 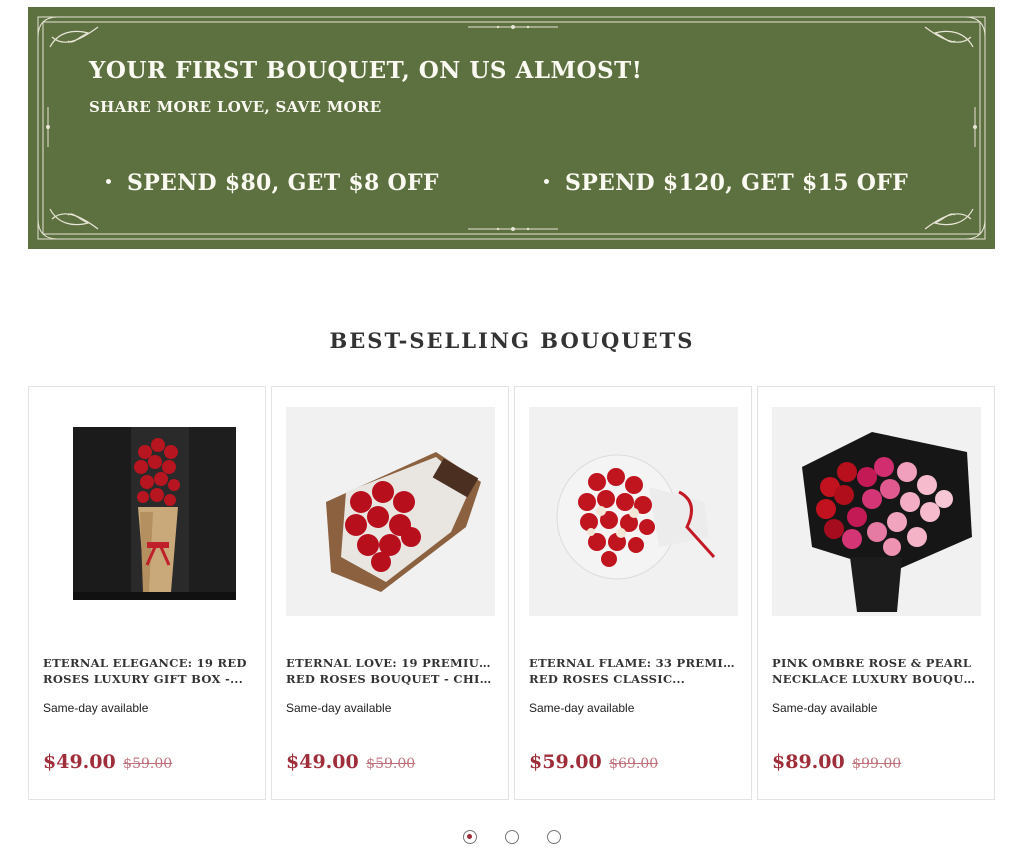 I want to click on offer-text: SPEND $120, GET $15 OFF, so click(x=737, y=183).